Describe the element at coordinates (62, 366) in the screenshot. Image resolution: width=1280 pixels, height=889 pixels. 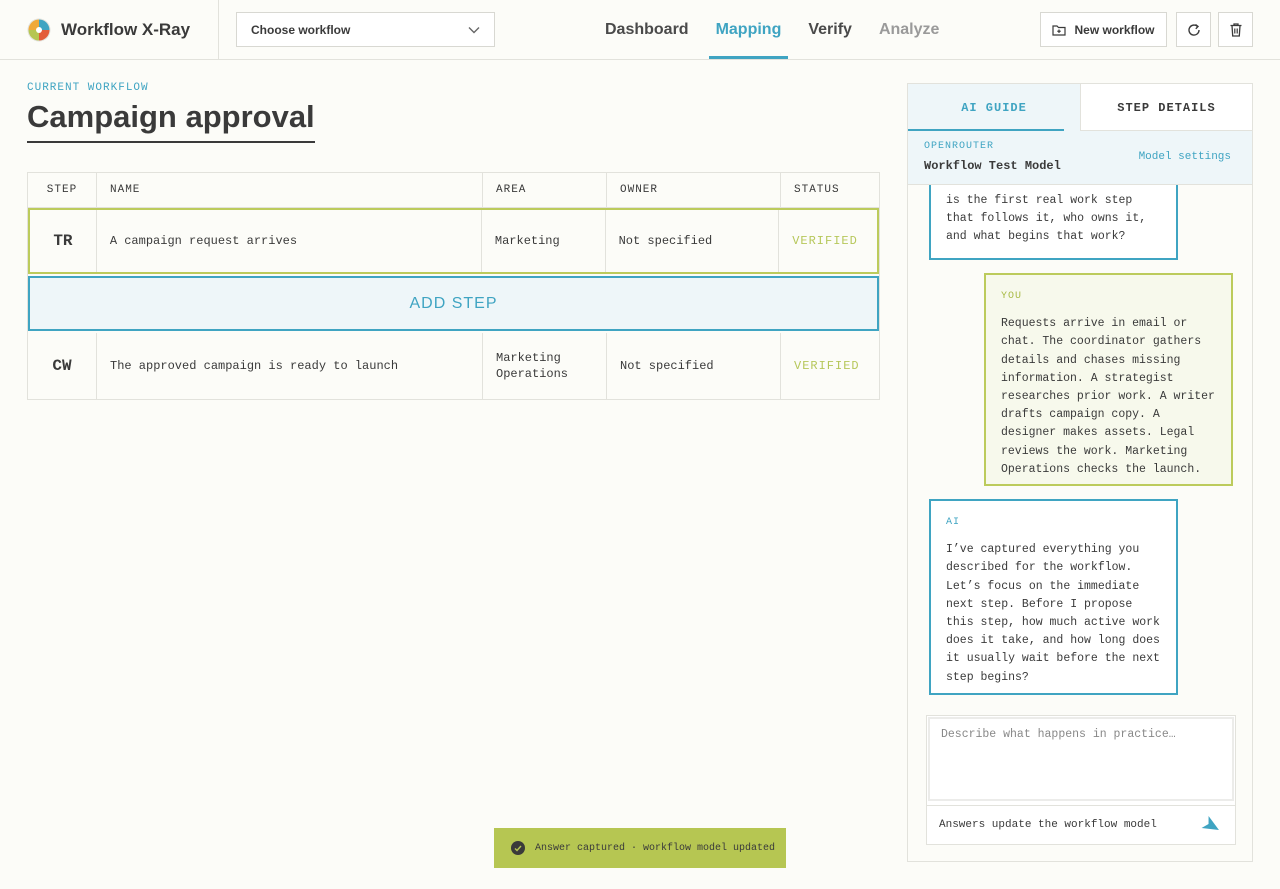
I see `step-code: CW` at that location.